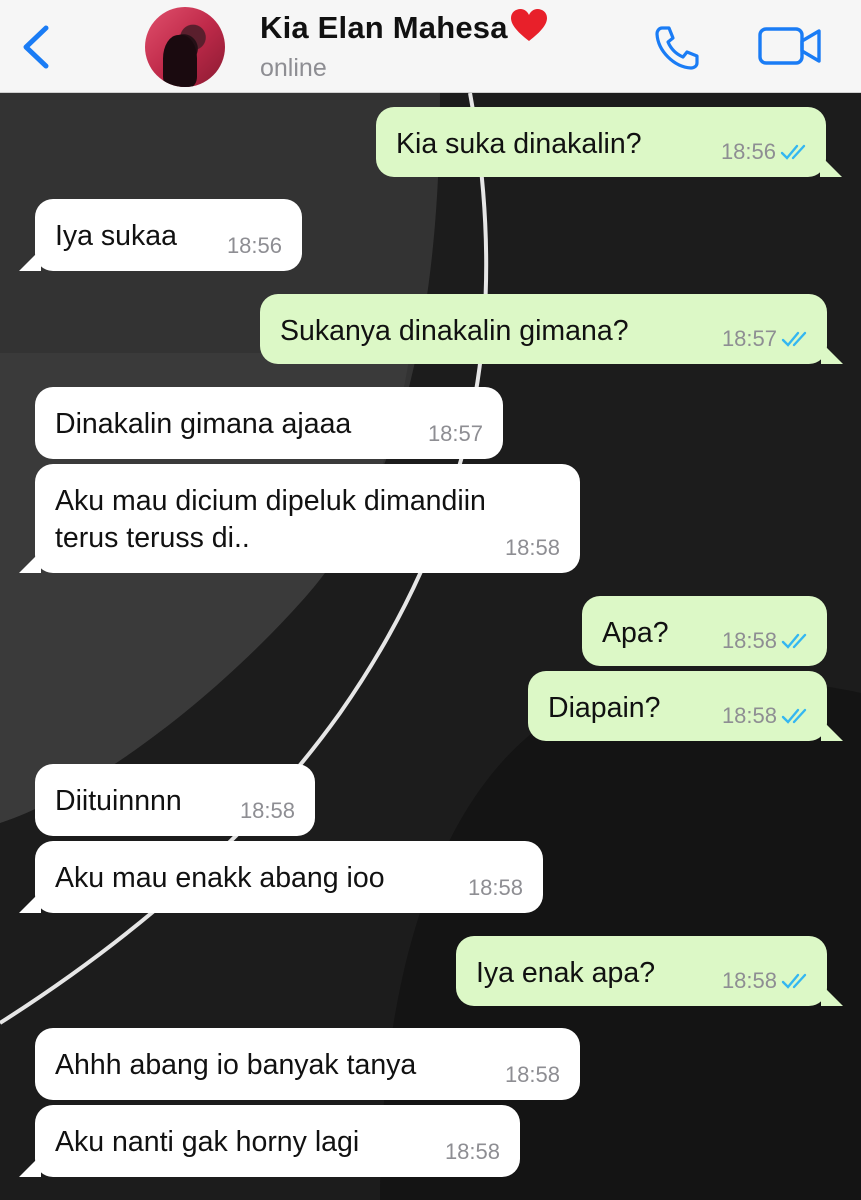 This screenshot has width=861, height=1200. Describe the element at coordinates (790, 46) in the screenshot. I see `video-call-icon` at that location.